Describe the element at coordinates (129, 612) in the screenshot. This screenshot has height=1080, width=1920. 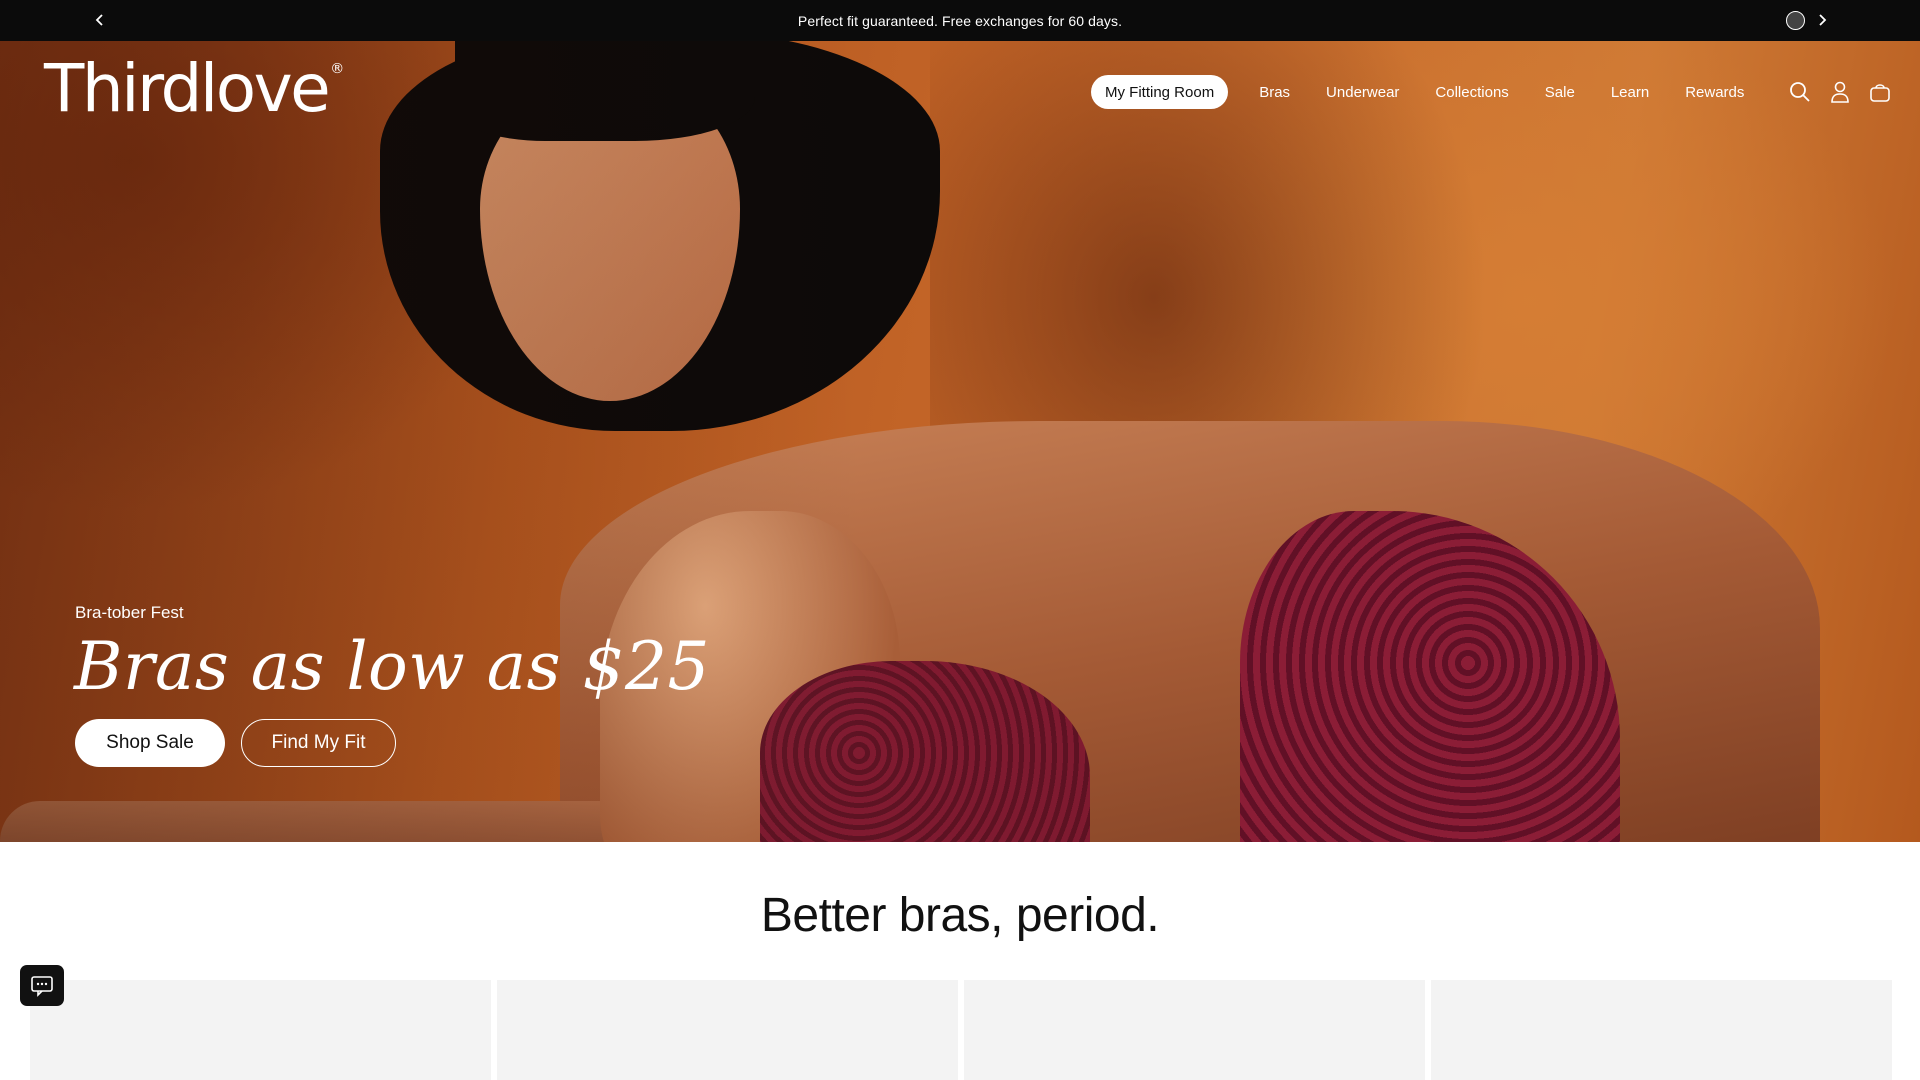
I see `hero-eyebrow: Bra-tober Fest` at that location.